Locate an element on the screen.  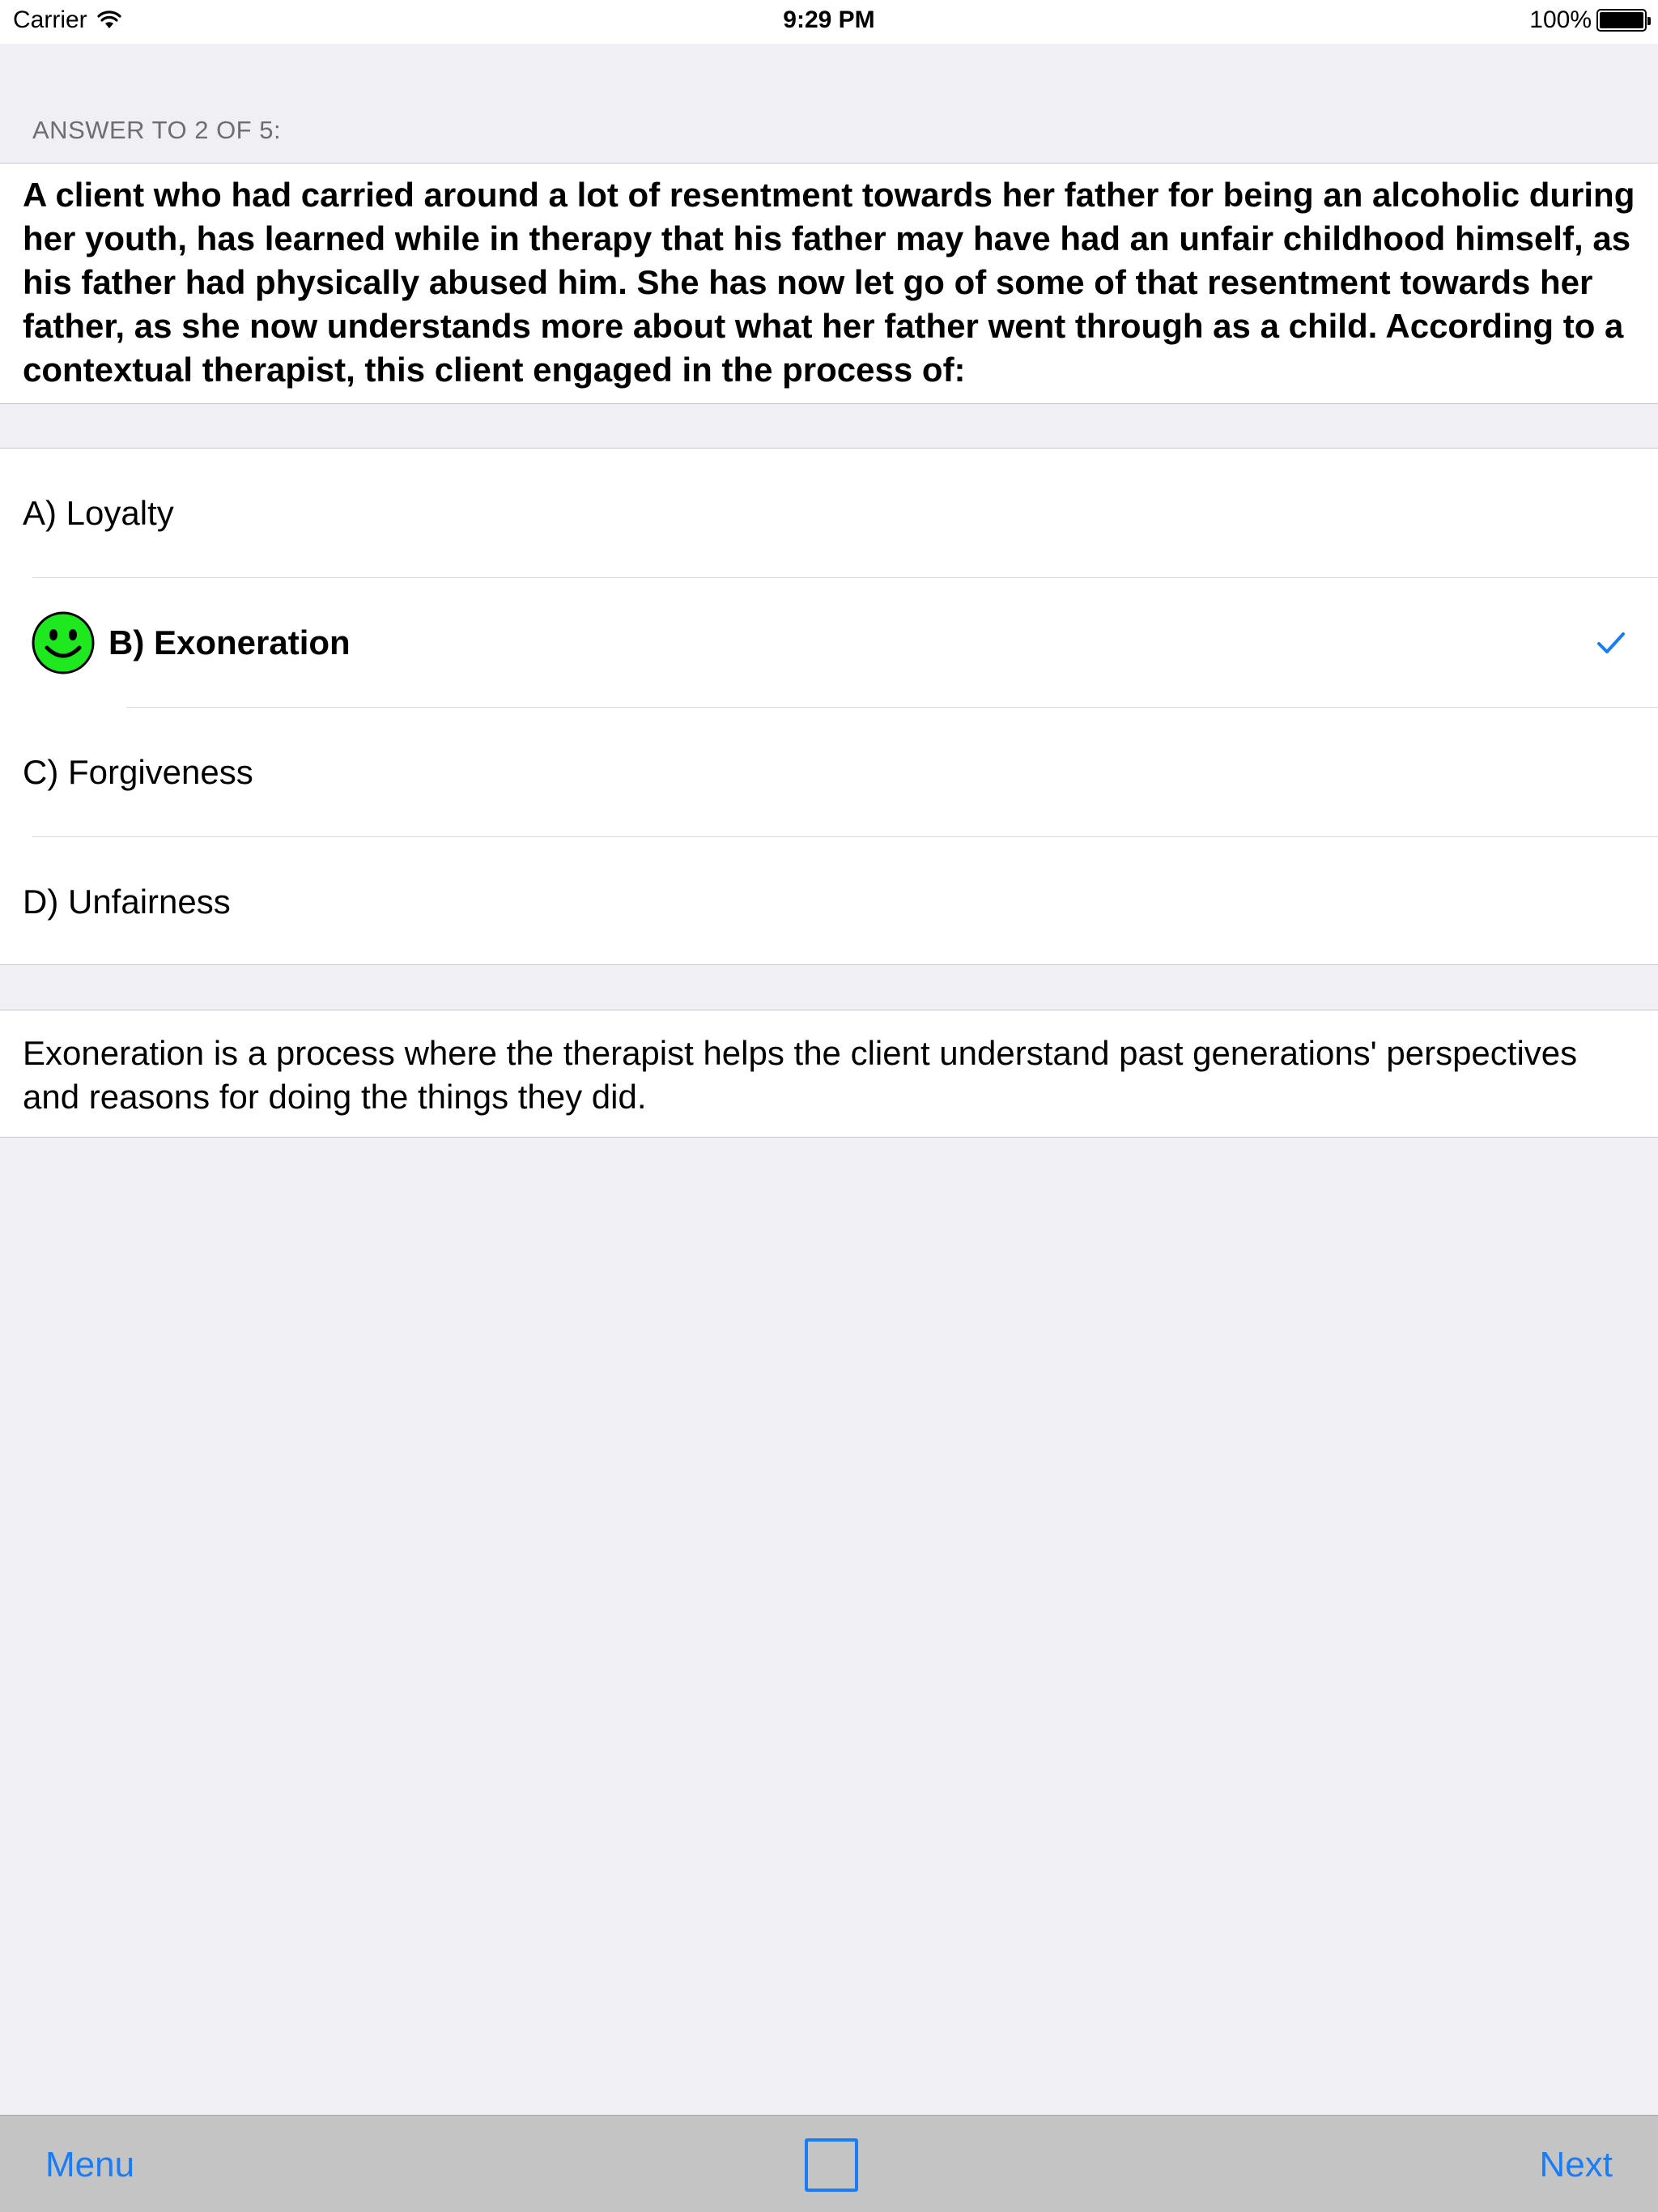
status-bar: Carrier 9:29 PM 100% is located at coordinates (829, 22).